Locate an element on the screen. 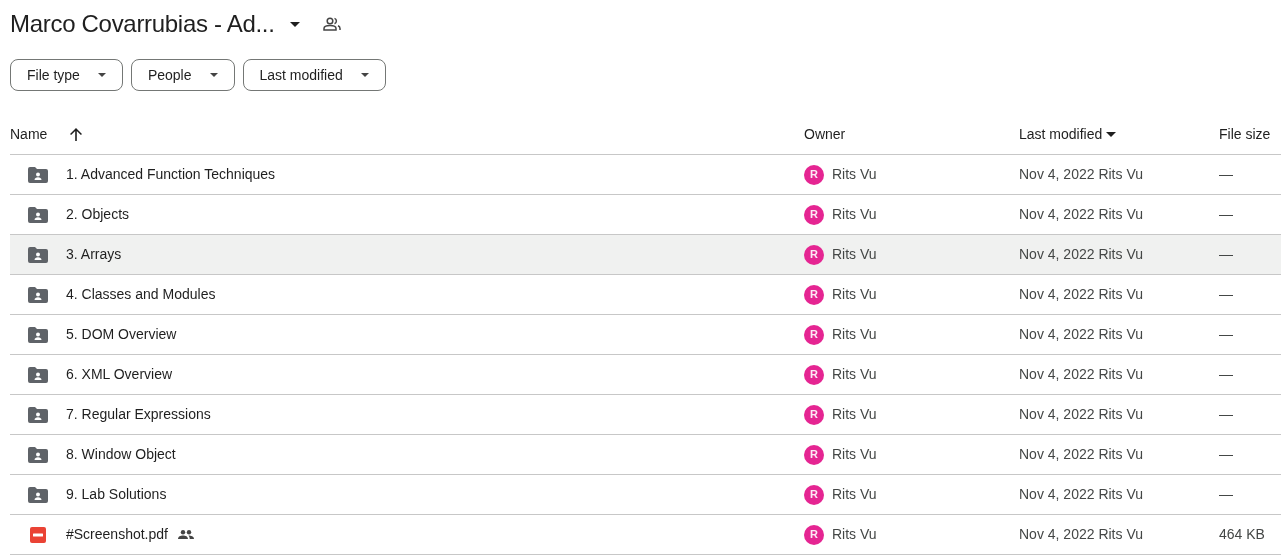  filter-button: Last modified is located at coordinates (314, 75).